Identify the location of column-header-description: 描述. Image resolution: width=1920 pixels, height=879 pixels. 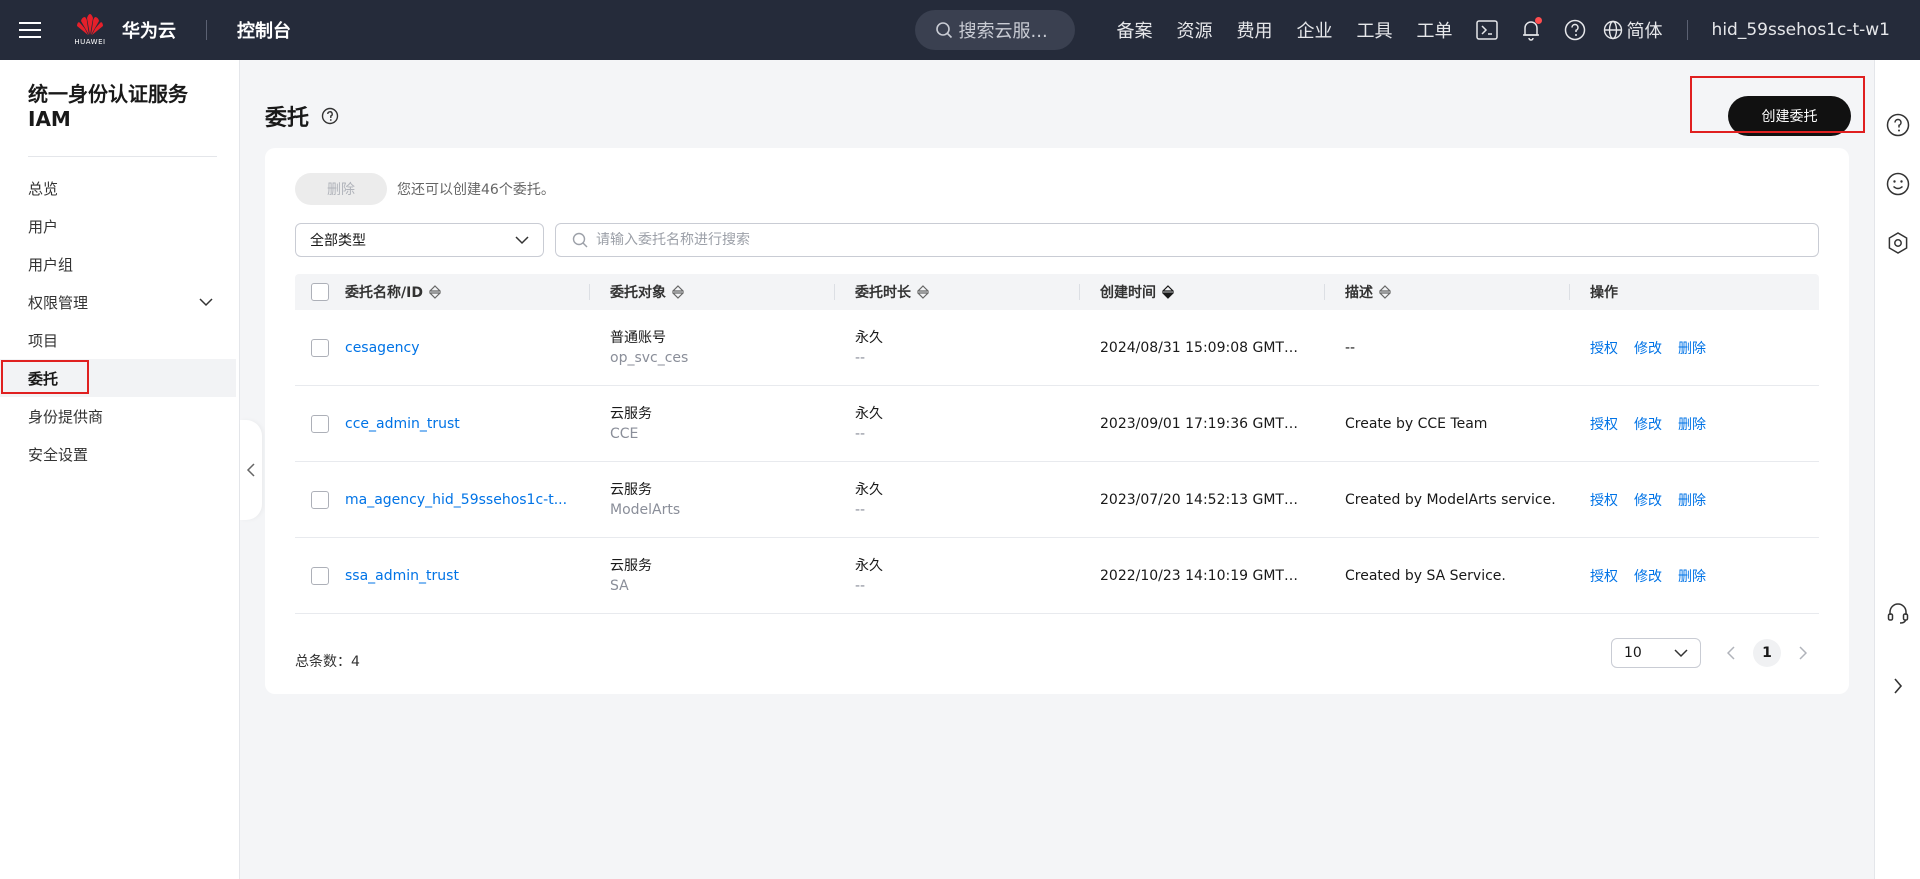
(1447, 292).